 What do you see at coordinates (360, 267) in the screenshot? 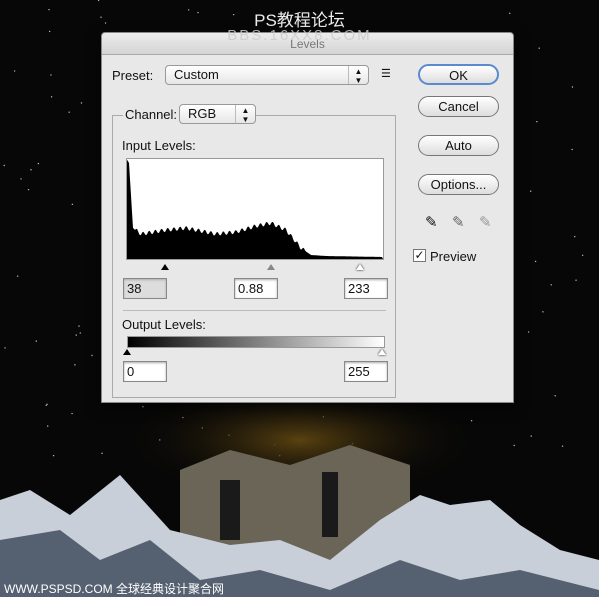
I see `input-white-slider` at bounding box center [360, 267].